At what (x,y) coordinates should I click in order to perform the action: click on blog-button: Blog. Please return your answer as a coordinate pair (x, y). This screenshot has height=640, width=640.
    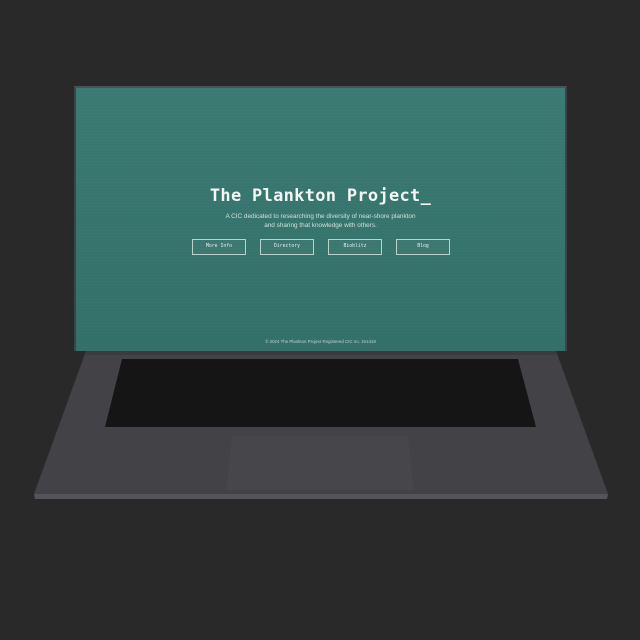
    Looking at the image, I should click on (423, 247).